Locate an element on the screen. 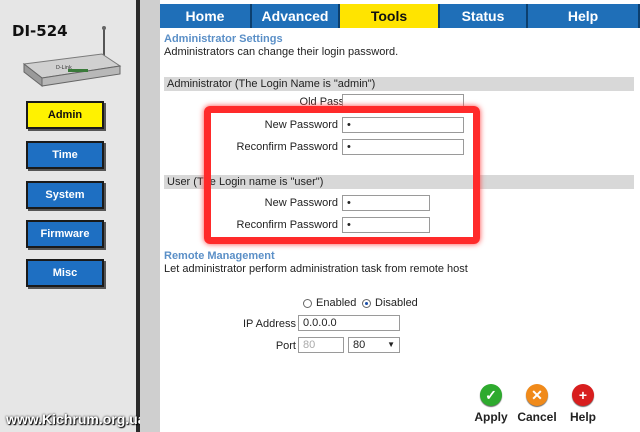 The width and height of the screenshot is (640, 432). remote-disabled-label: Disabled is located at coordinates (396, 303).